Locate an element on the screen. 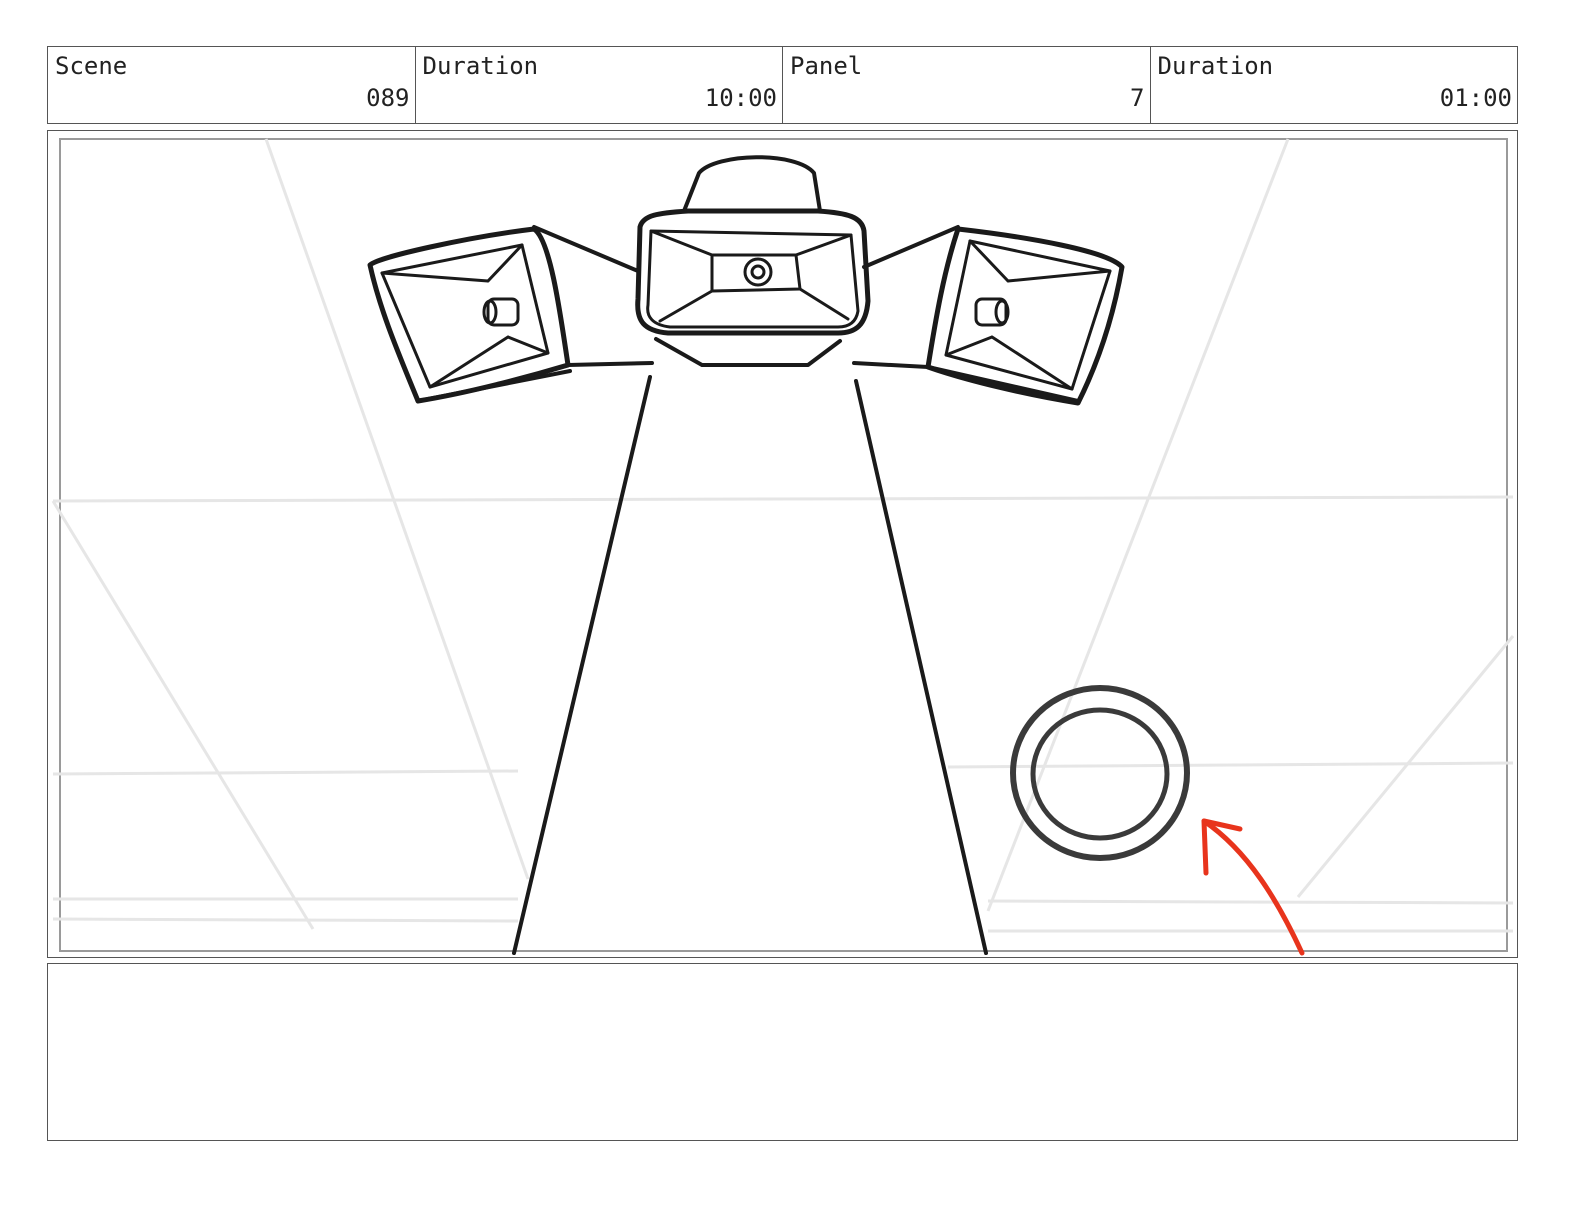  panel-label: Panel is located at coordinates (826, 66).